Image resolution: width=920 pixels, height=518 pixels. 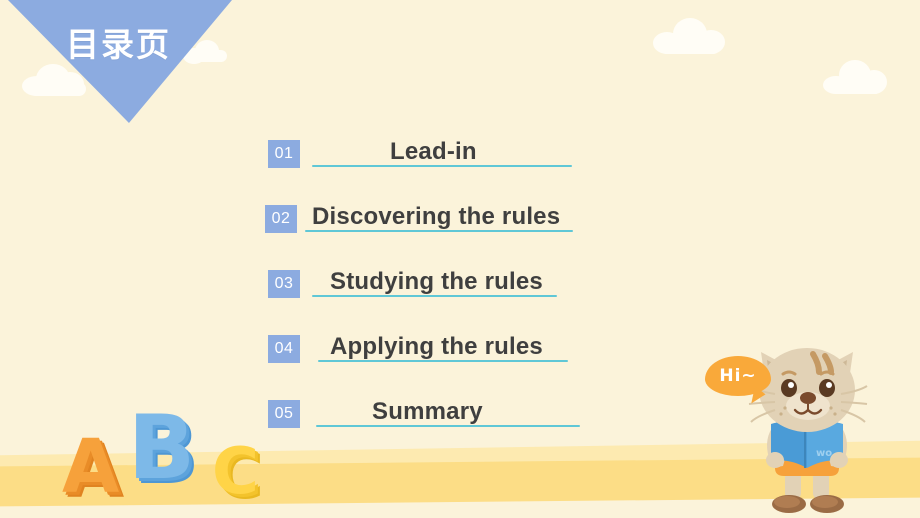 I want to click on abc-letters: A B C, so click(x=162, y=457).